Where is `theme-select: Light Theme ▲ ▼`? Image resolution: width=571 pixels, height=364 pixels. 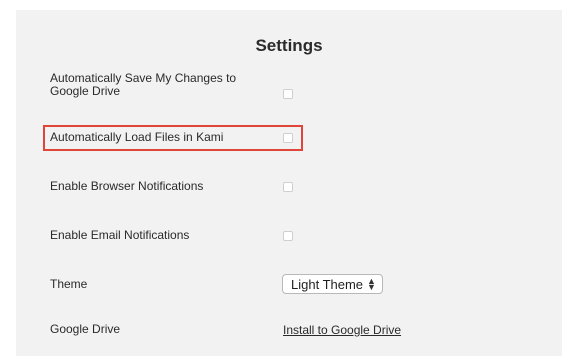 theme-select: Light Theme ▲ ▼ is located at coordinates (332, 284).